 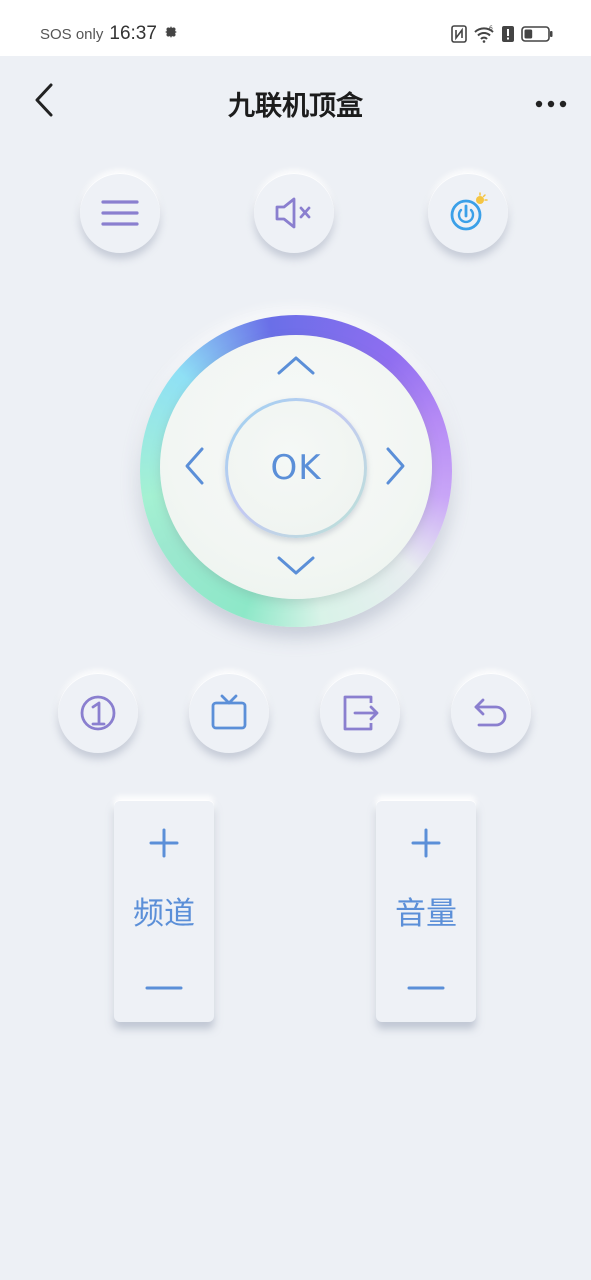 What do you see at coordinates (508, 34) in the screenshot?
I see `alert-icon` at bounding box center [508, 34].